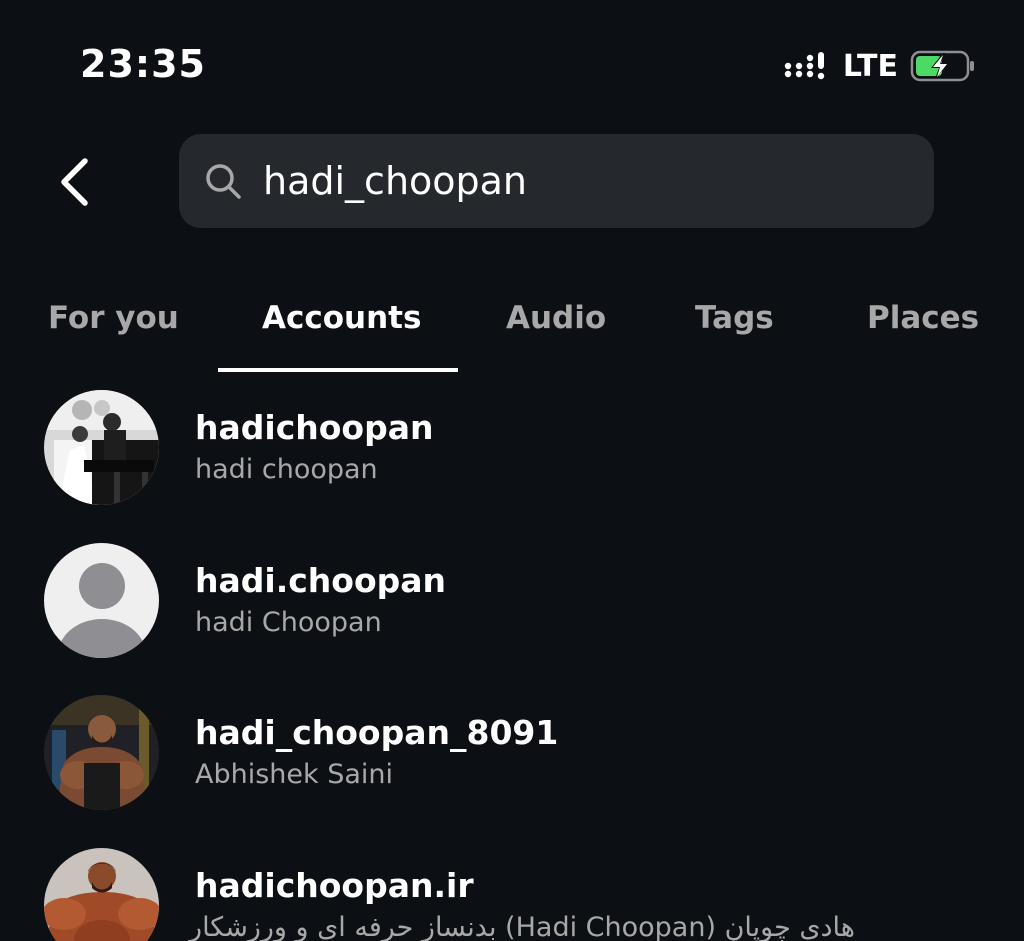 This screenshot has height=941, width=1024. Describe the element at coordinates (512, 455) in the screenshot. I see `account-result: hadichoopan hadi choopan` at that location.